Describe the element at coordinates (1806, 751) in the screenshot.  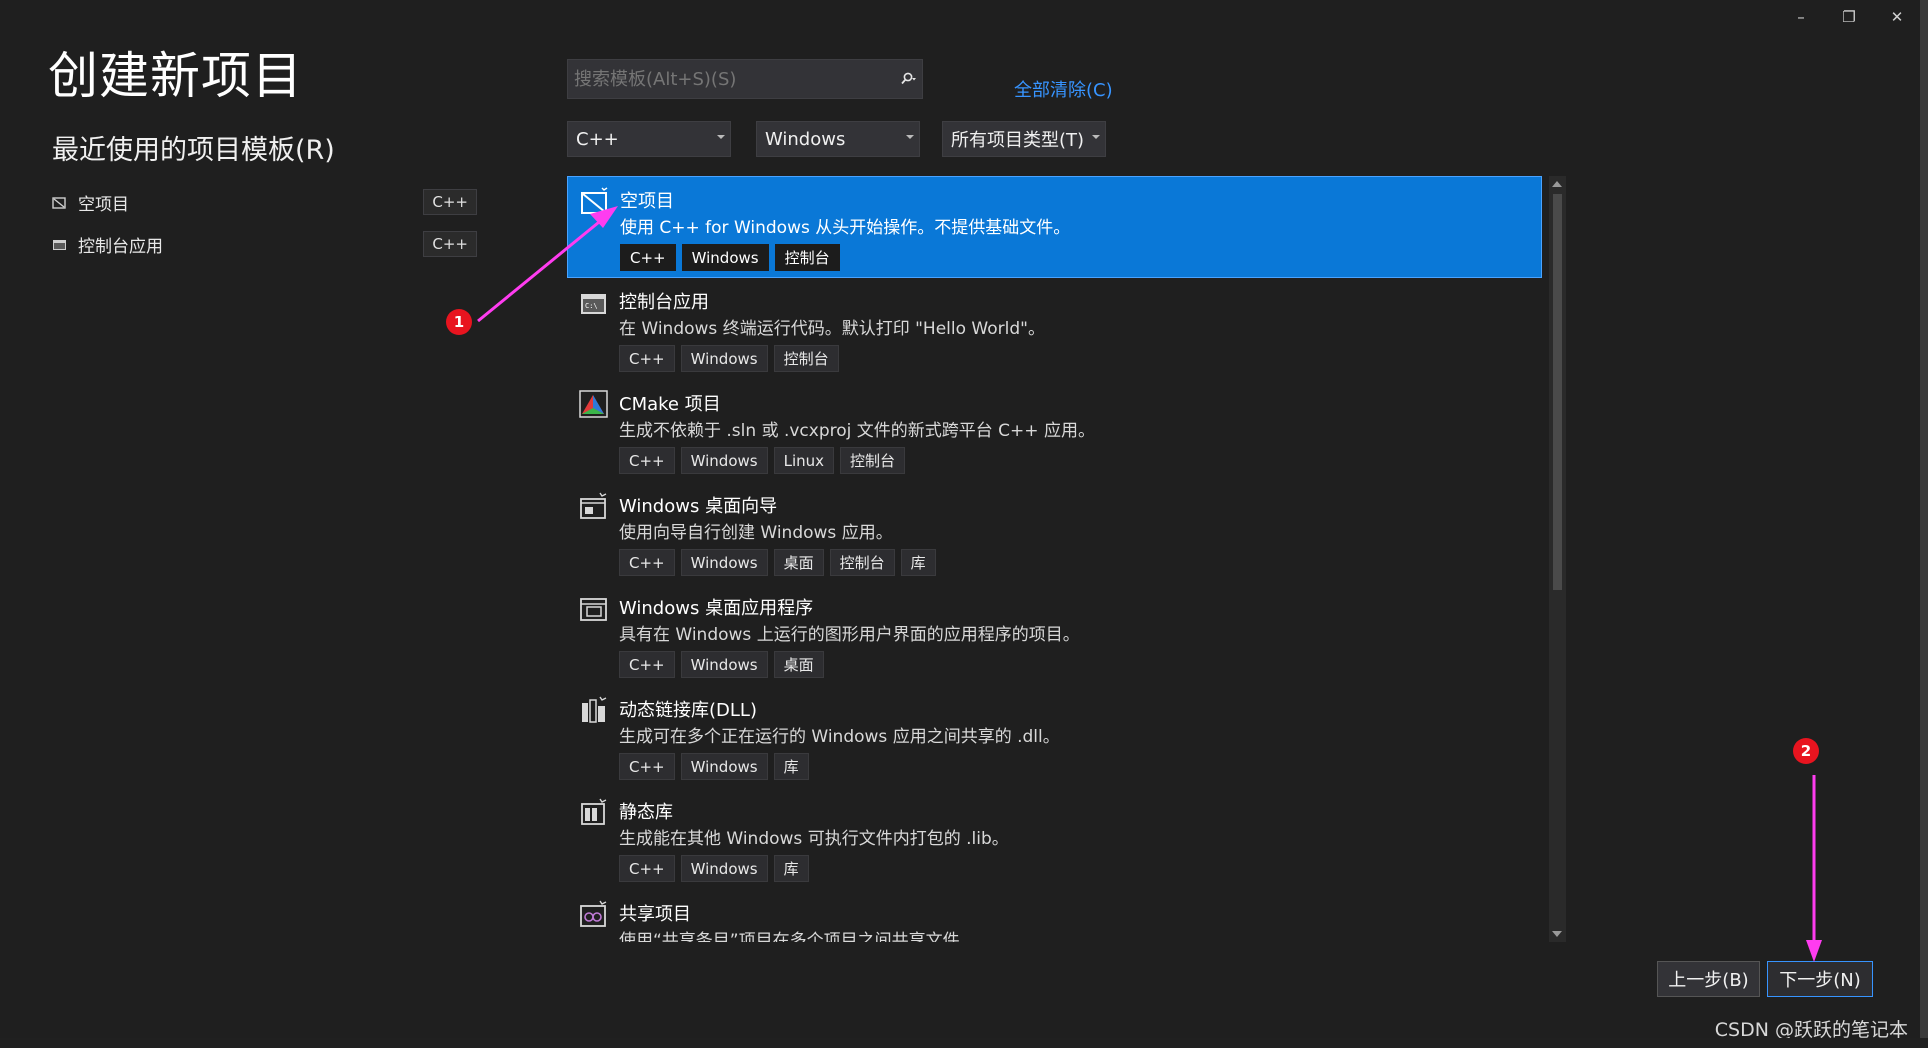
I see `annotation-badge-2: 2` at that location.